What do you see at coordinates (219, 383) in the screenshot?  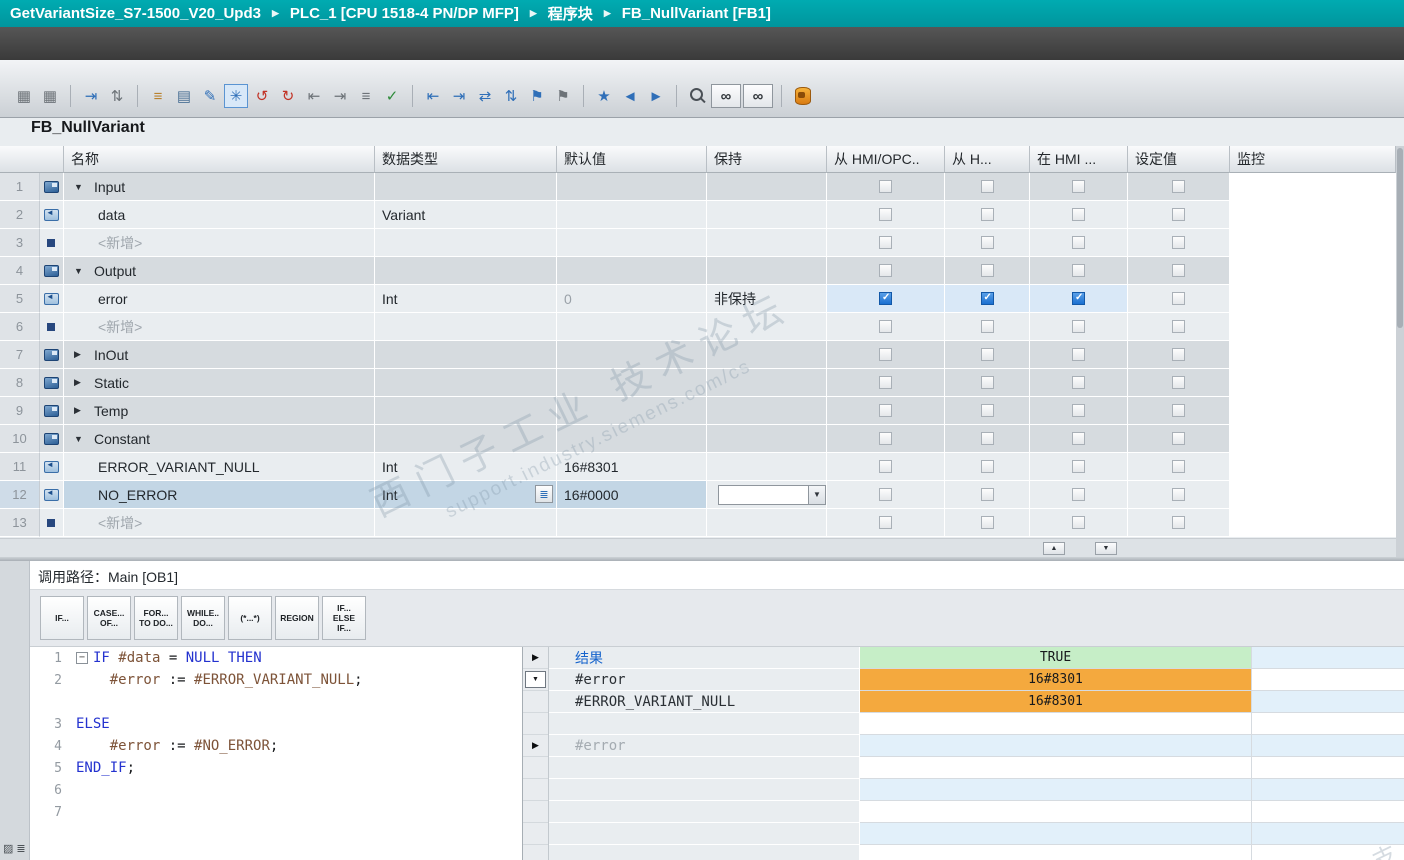 I see `name-cell: ▶ Static` at bounding box center [219, 383].